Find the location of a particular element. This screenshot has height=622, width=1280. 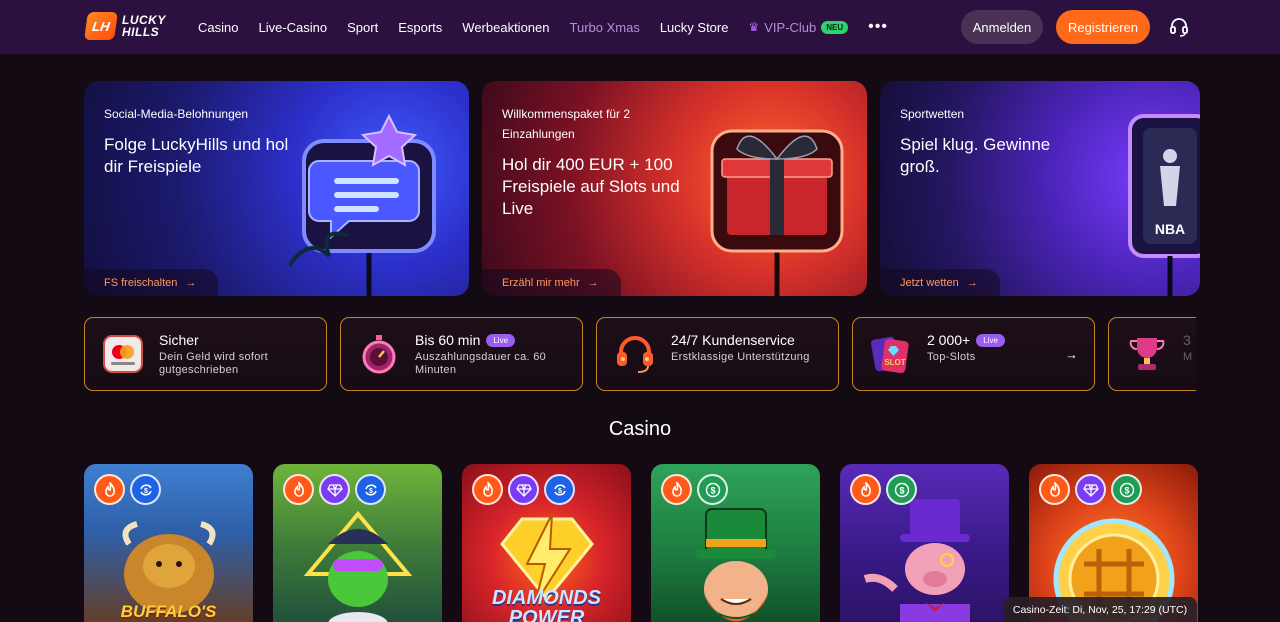

stopwatch-icon is located at coordinates (379, 354).